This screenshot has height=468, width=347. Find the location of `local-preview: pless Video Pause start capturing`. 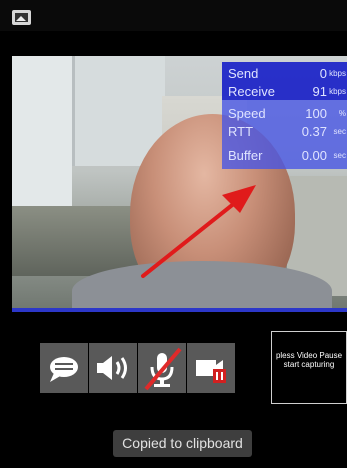

local-preview: pless Video Pause start capturing is located at coordinates (309, 367).